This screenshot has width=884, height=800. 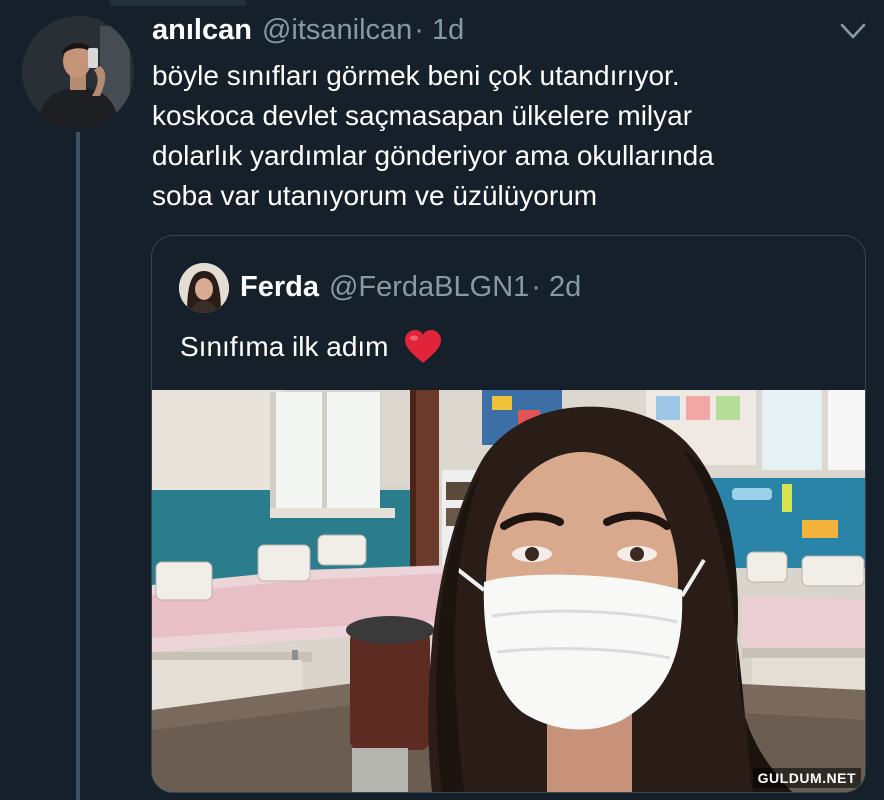 I want to click on quoted-author-name: Ferda, so click(x=279, y=287).